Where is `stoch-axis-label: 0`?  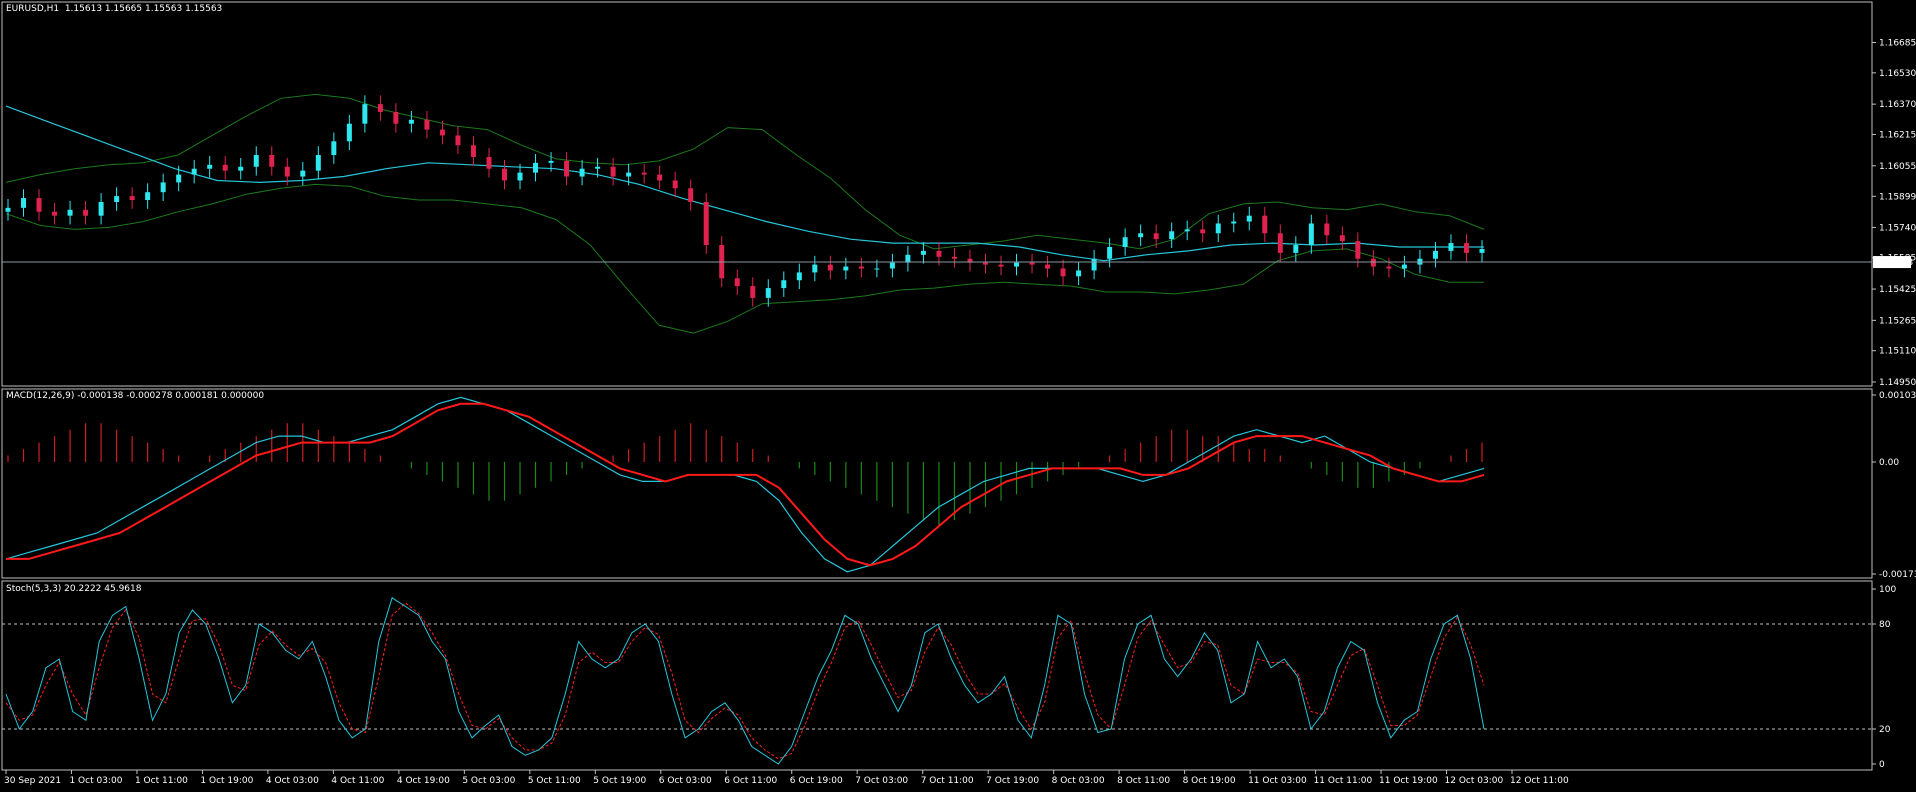 stoch-axis-label: 0 is located at coordinates (1882, 765).